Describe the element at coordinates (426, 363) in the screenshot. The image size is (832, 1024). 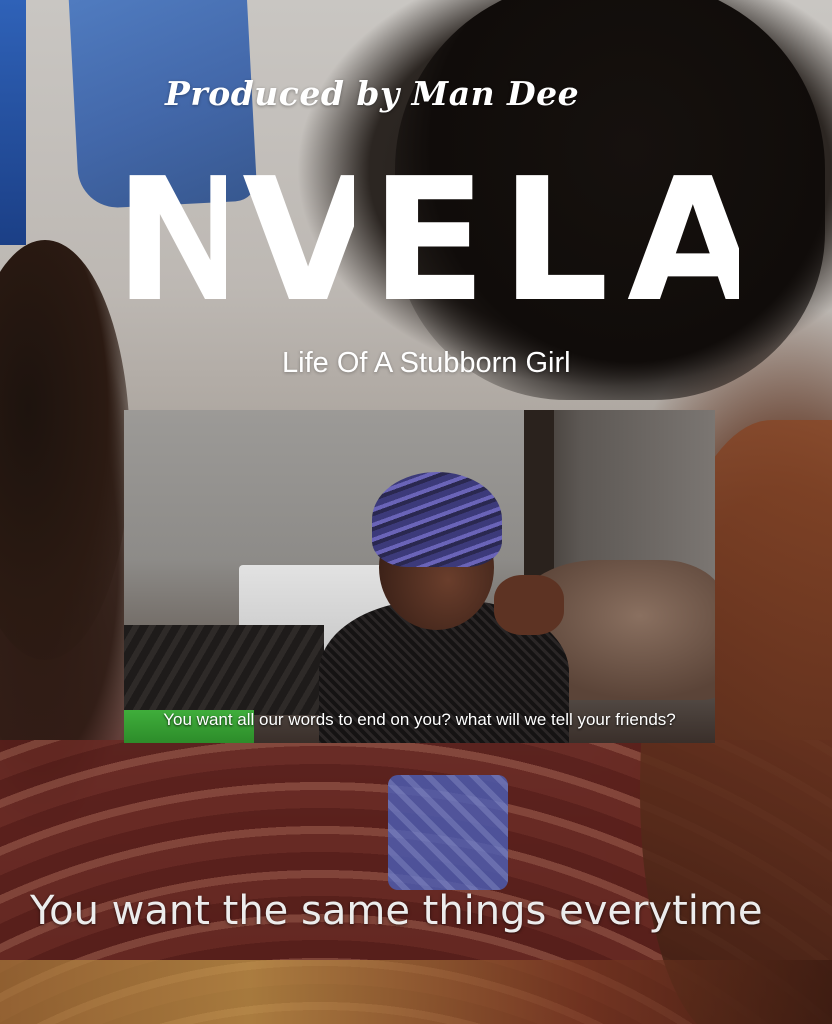
I see `movie-tagline: Life Of A Stubborn Girl` at that location.